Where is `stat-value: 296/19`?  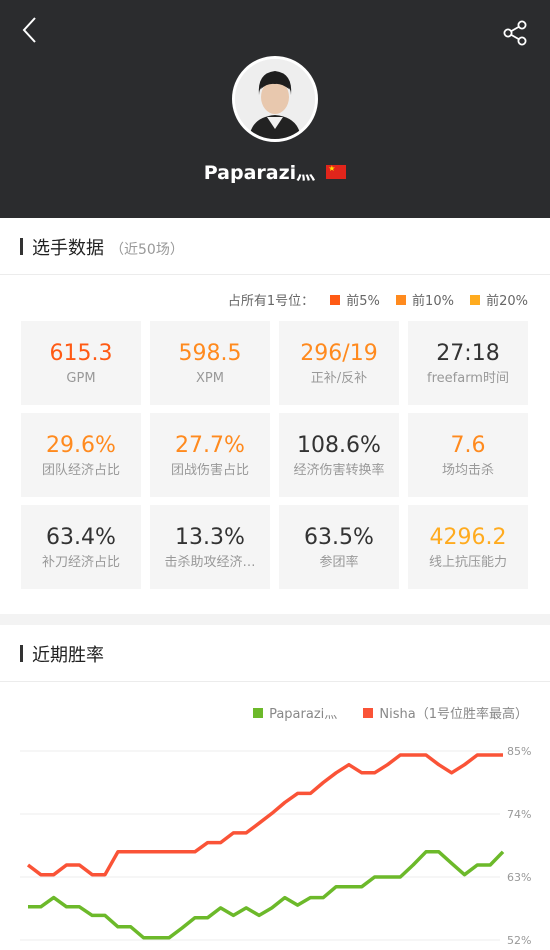 stat-value: 296/19 is located at coordinates (339, 353).